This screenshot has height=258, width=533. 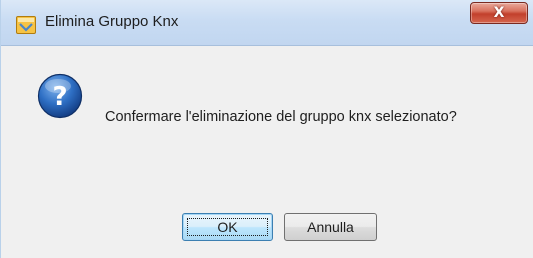 What do you see at coordinates (112, 21) in the screenshot?
I see `window-title: Elimina Gruppo Knx` at bounding box center [112, 21].